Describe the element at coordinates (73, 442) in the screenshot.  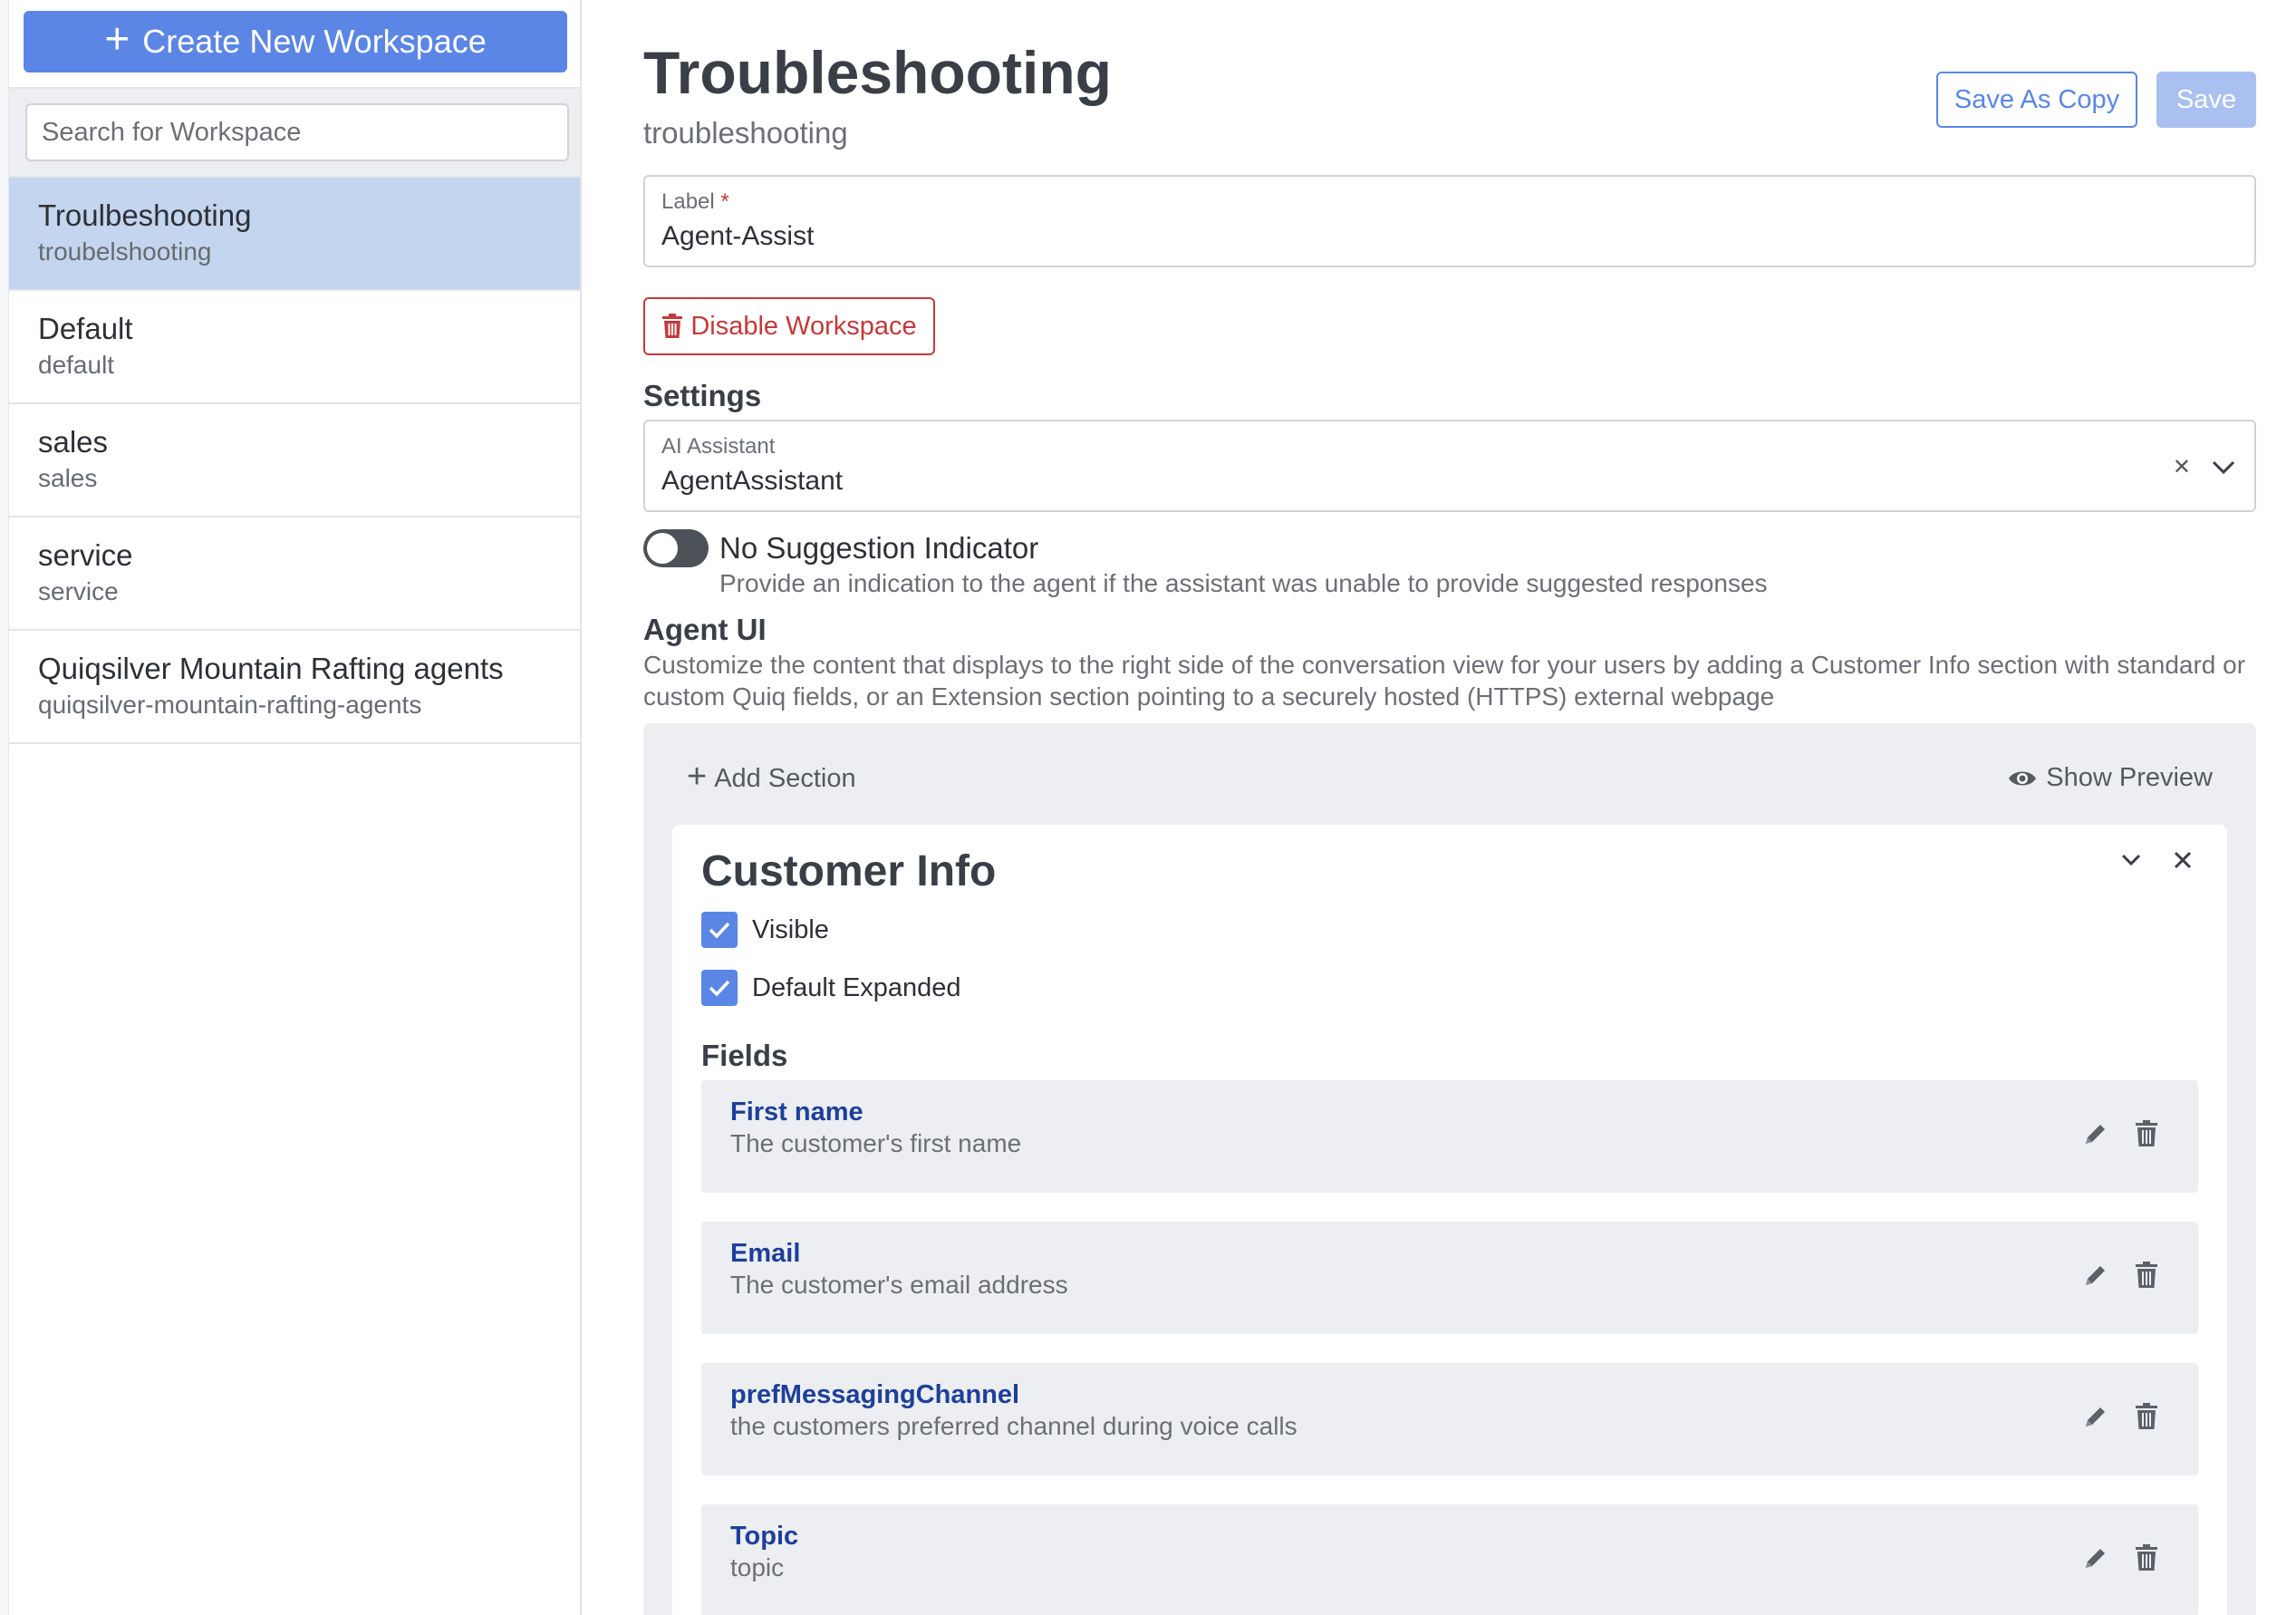
I see `workspace-label: sales` at that location.